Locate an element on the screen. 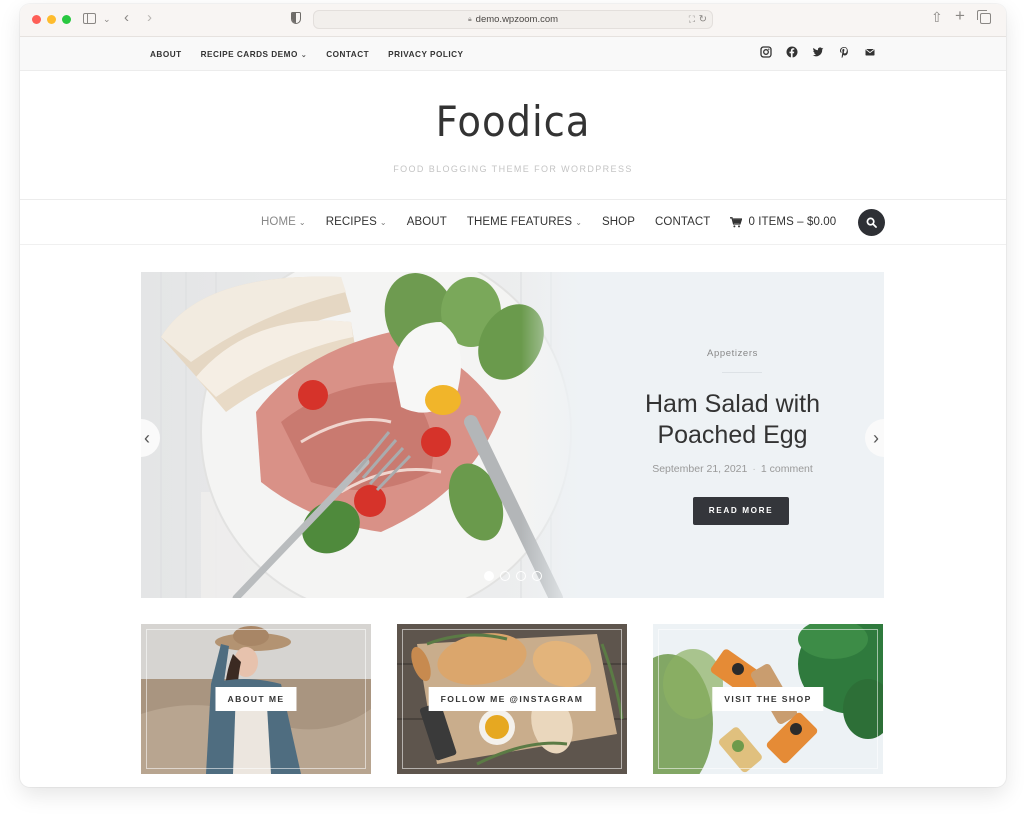 This screenshot has width=1024, height=815. card-label-visit-shop: VISIT THE SHOP is located at coordinates (768, 699).